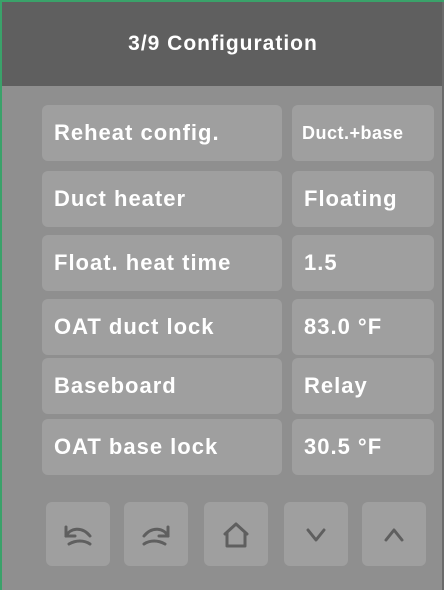 This screenshot has height=590, width=444. I want to click on redo-button, so click(156, 534).